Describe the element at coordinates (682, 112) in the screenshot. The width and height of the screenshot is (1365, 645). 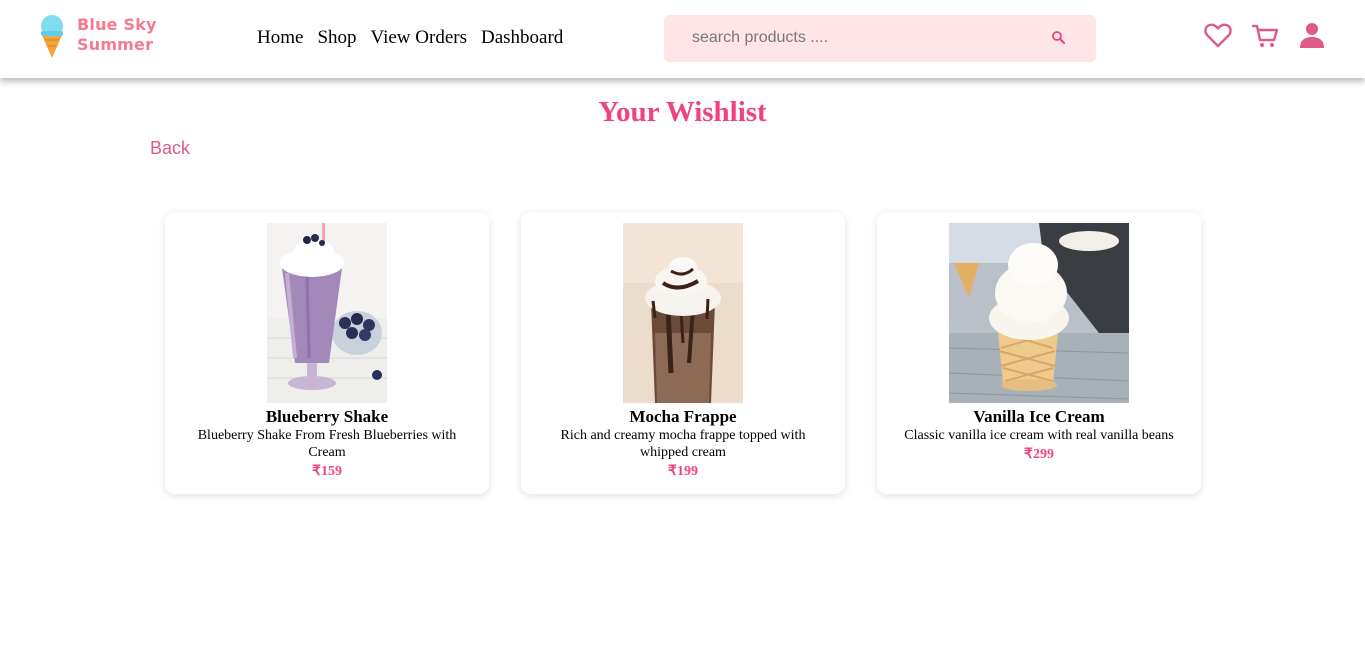
I see `page-title: Your Wishlist` at that location.